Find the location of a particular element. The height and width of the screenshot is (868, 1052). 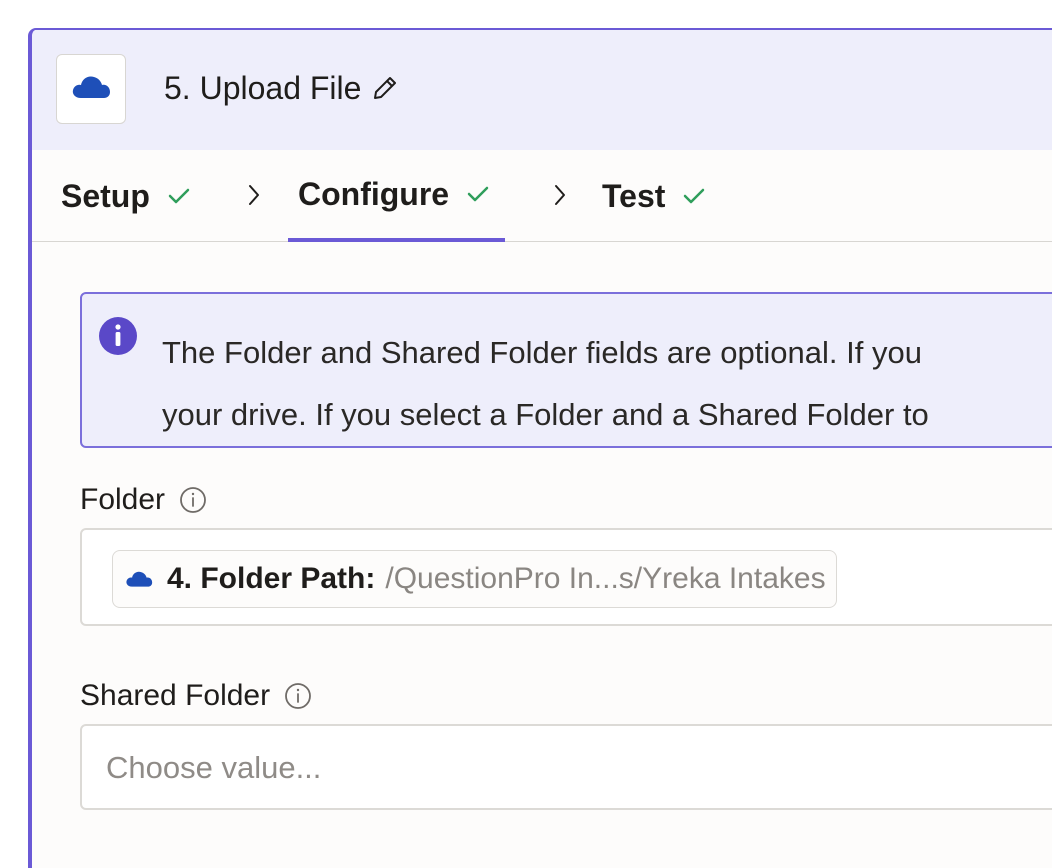

pencil-icon is located at coordinates (385, 88).